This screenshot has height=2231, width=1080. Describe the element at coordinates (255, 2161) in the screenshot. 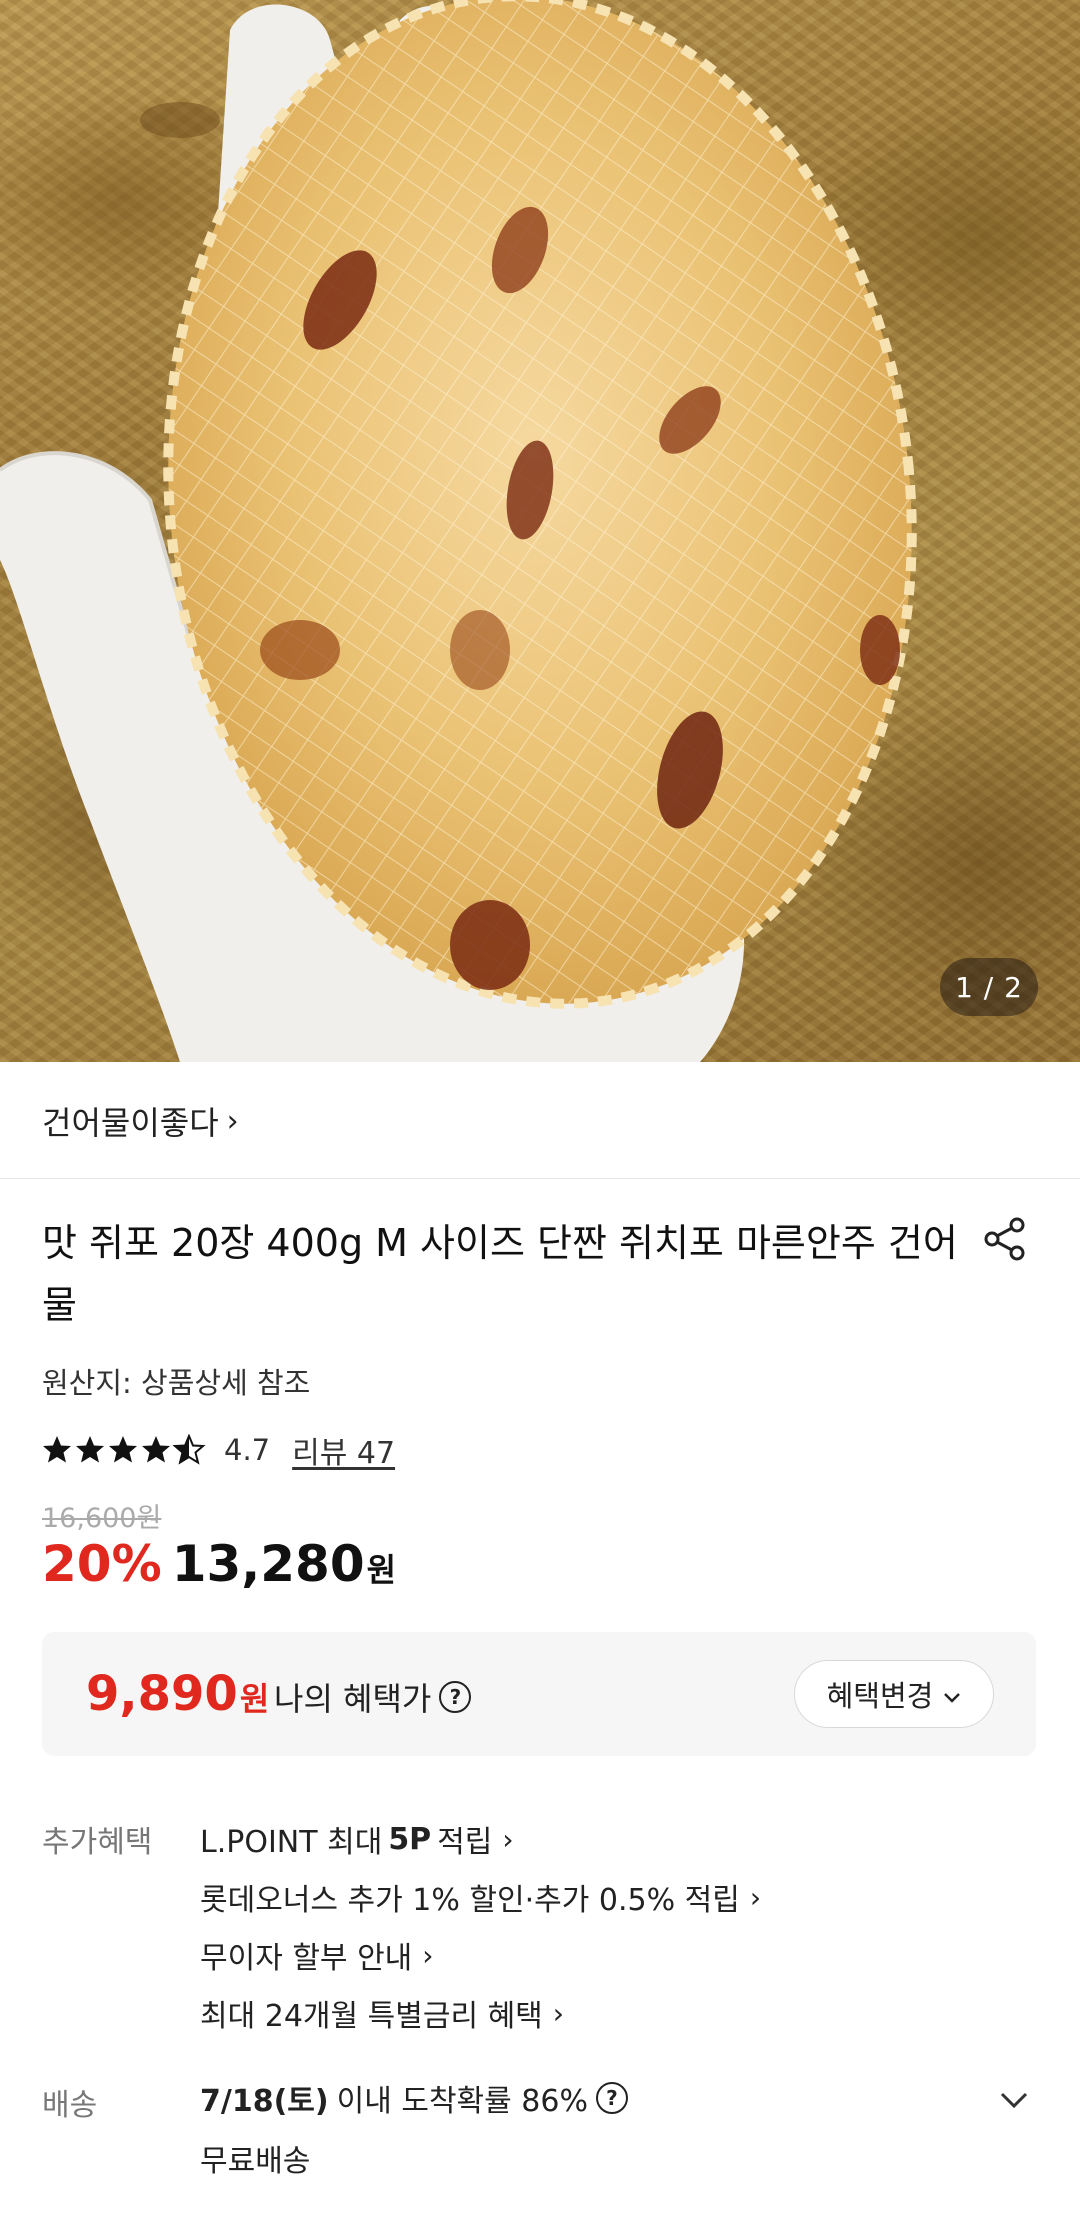

I see `shipping-fee: 무료배송` at that location.